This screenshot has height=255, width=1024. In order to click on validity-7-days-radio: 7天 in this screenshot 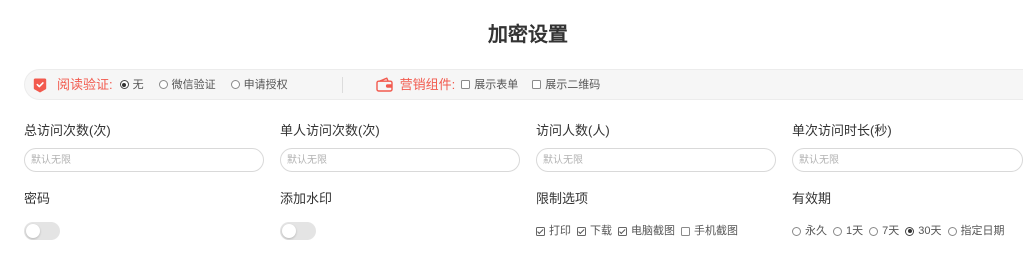, I will do `click(884, 231)`.